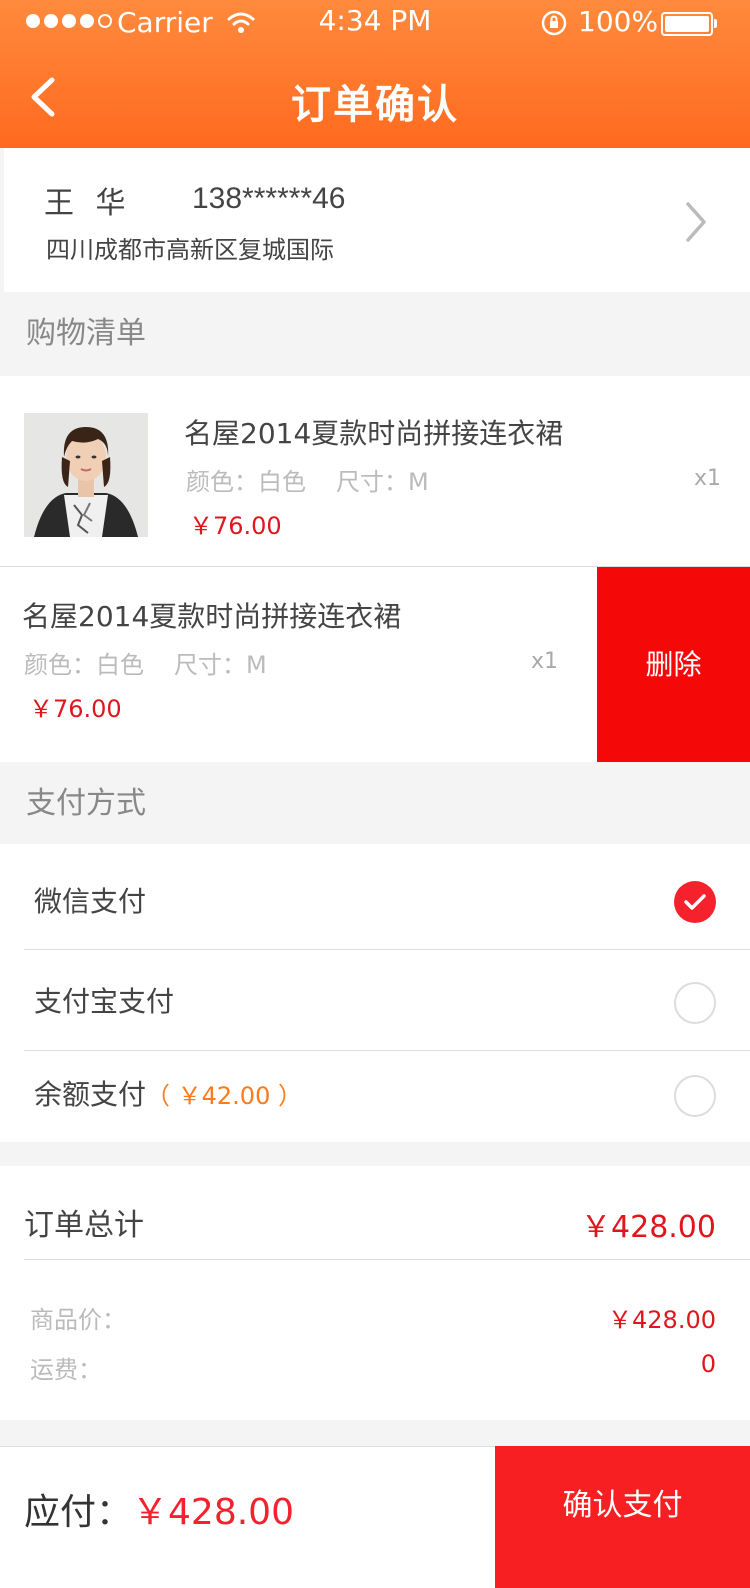 This screenshot has height=1588, width=750. Describe the element at coordinates (387, 897) in the screenshot. I see `payment-option-wechat: 微信支付` at that location.